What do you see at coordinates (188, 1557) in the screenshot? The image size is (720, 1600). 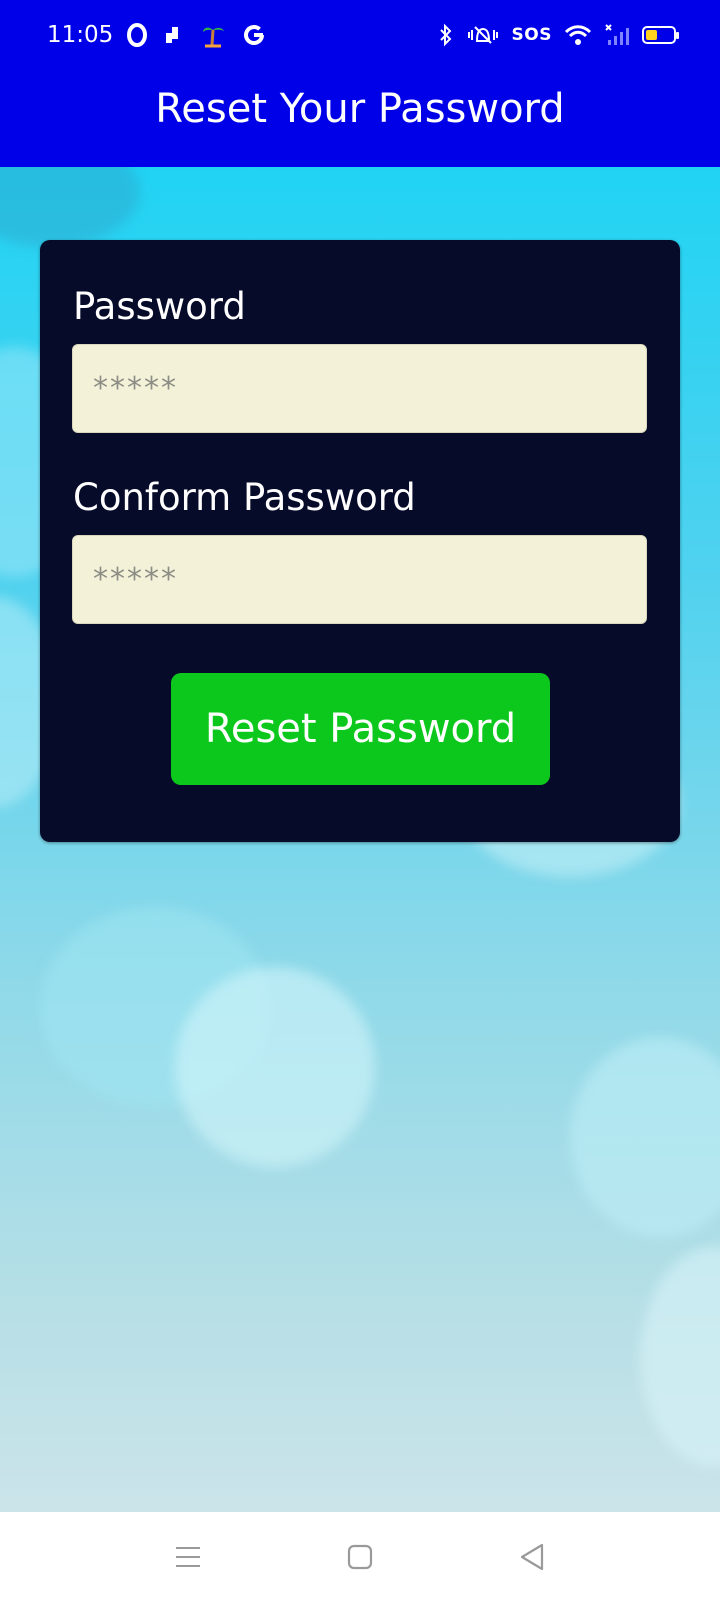 I see `menu-icon` at bounding box center [188, 1557].